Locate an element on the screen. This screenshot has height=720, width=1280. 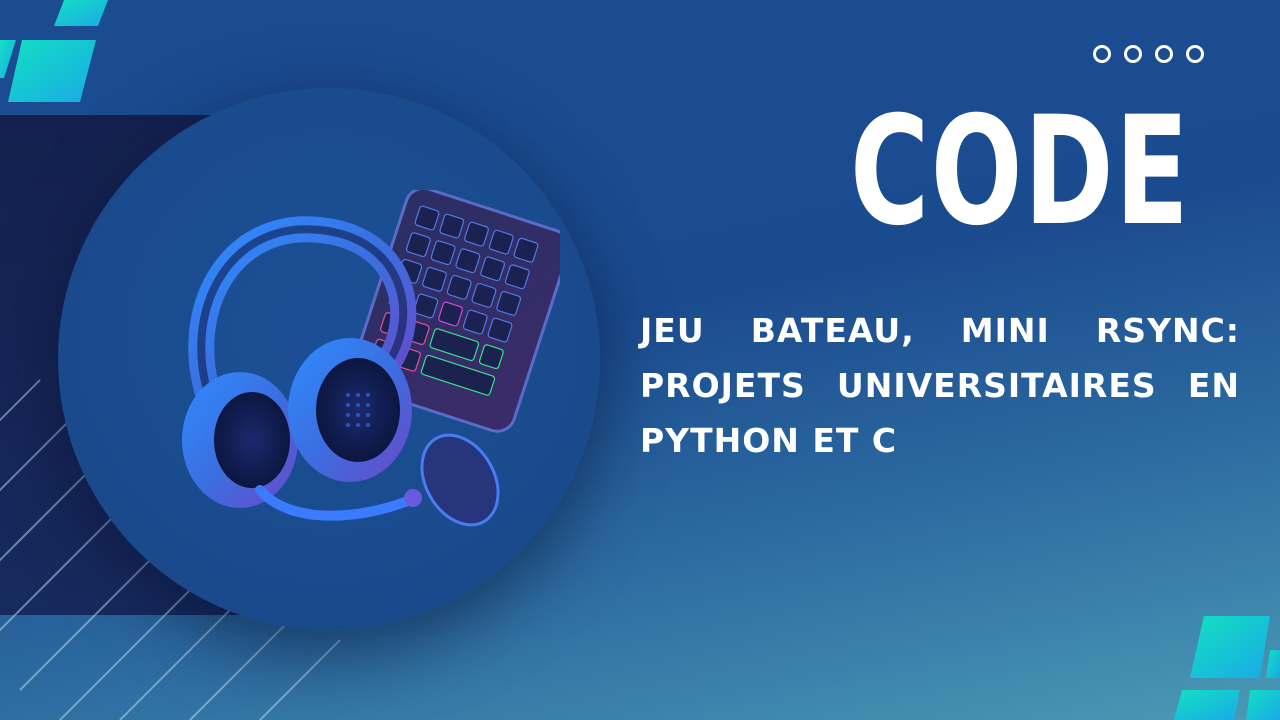
bottom-right-accent-tiles is located at coordinates (1227, 668).